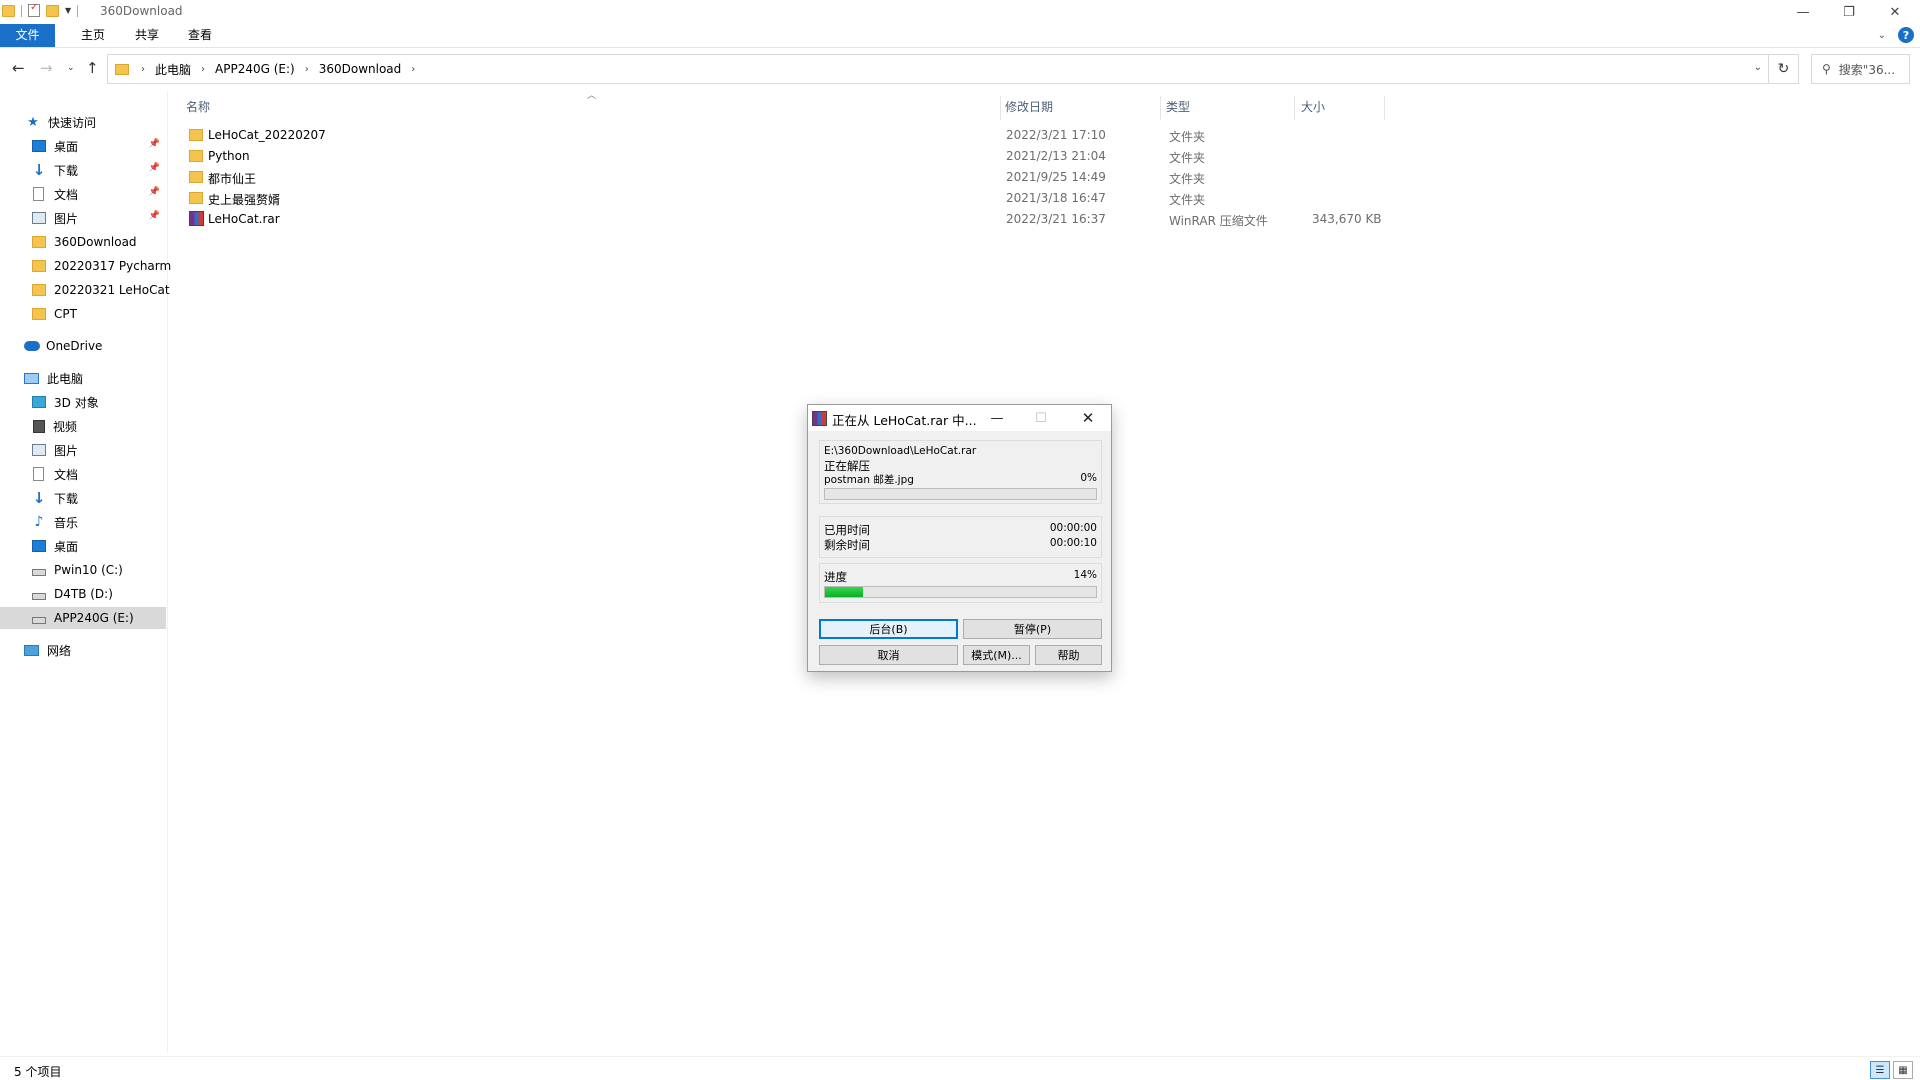 The height and width of the screenshot is (1080, 1920). What do you see at coordinates (66, 450) in the screenshot?
I see `sidebar-item-label: 图片` at bounding box center [66, 450].